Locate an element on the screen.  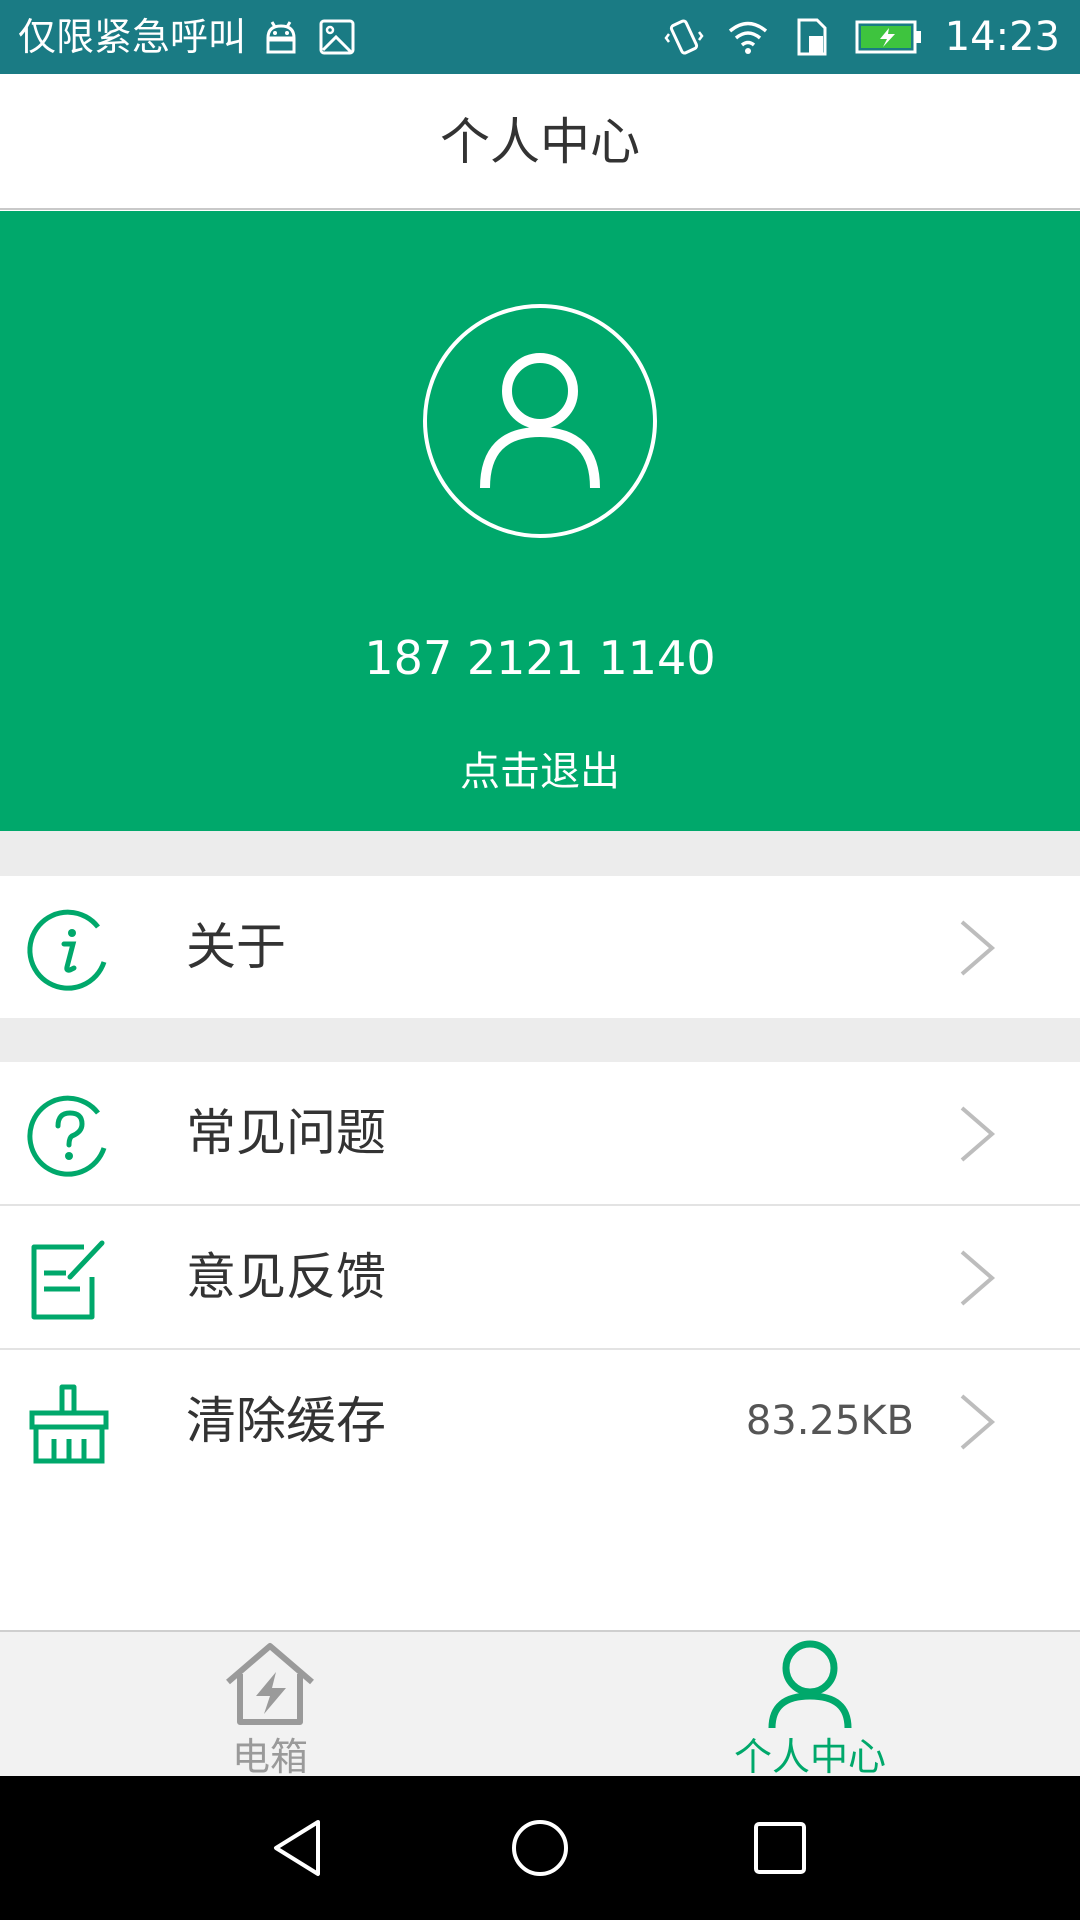
tab-profile: 个人中心 is located at coordinates (810, 1705).